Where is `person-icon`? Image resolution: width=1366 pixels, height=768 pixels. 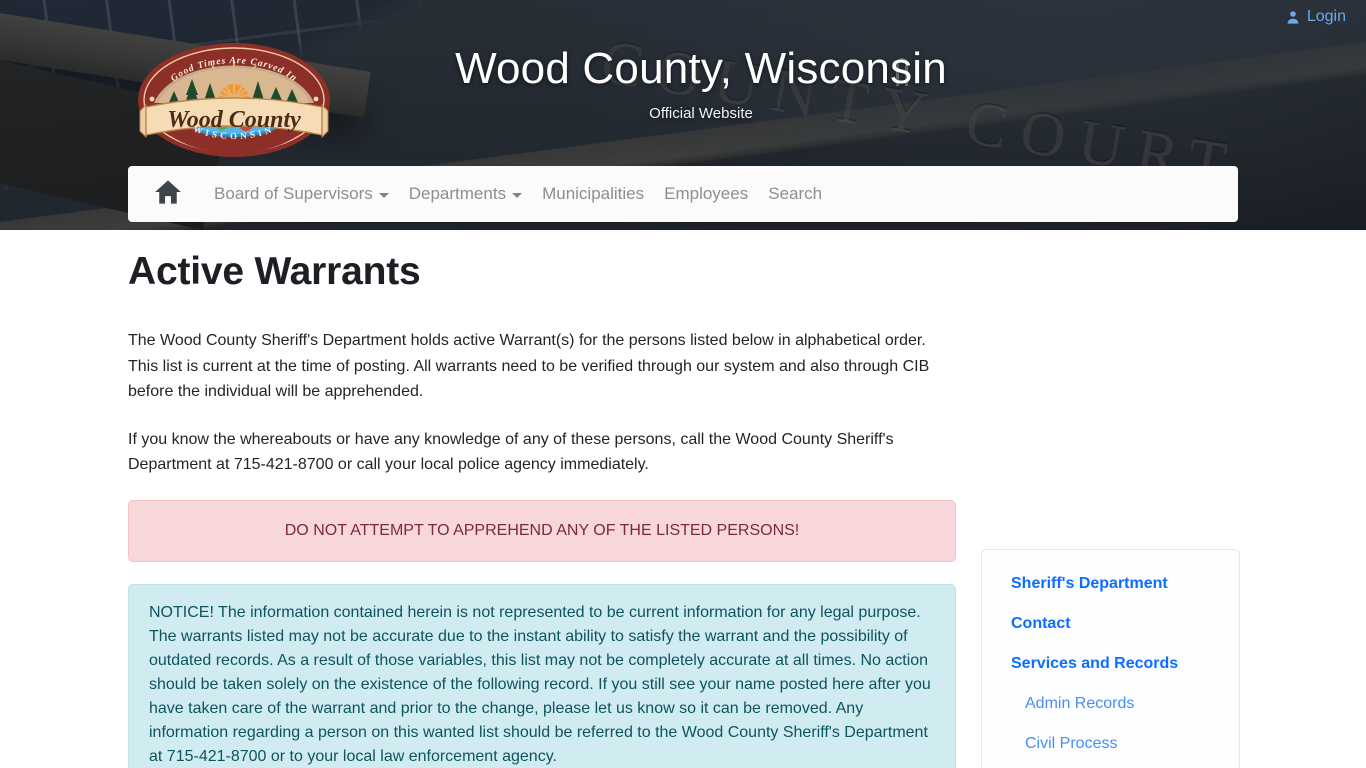 person-icon is located at coordinates (1293, 17).